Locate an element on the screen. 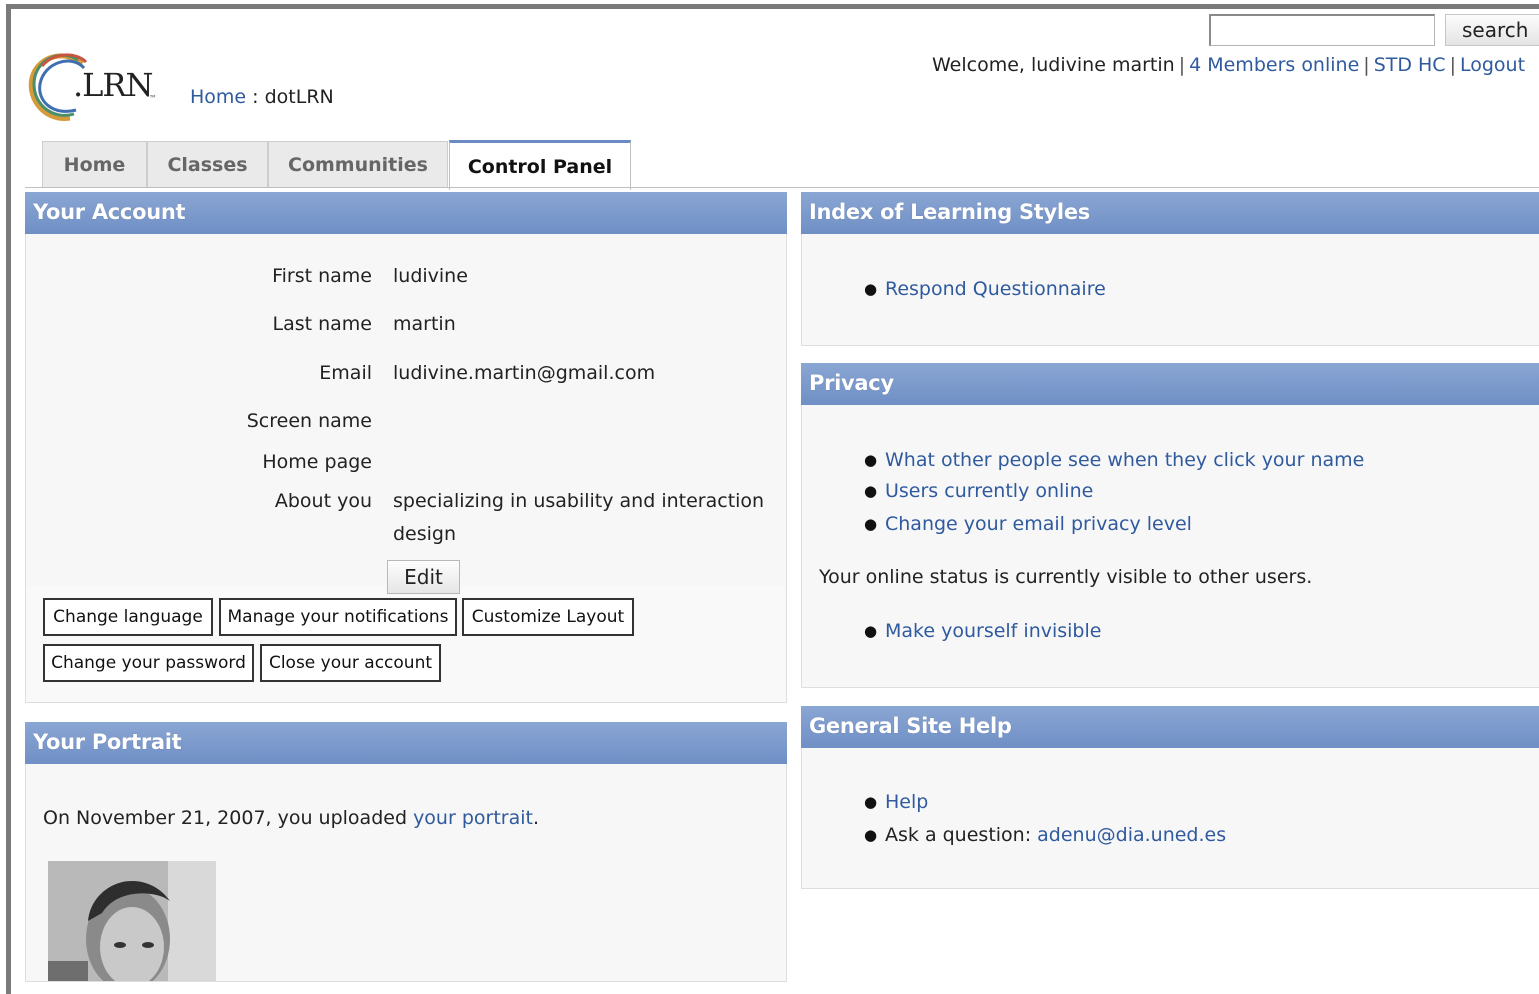  tab-control-panel-label: Control Panel is located at coordinates (540, 166).